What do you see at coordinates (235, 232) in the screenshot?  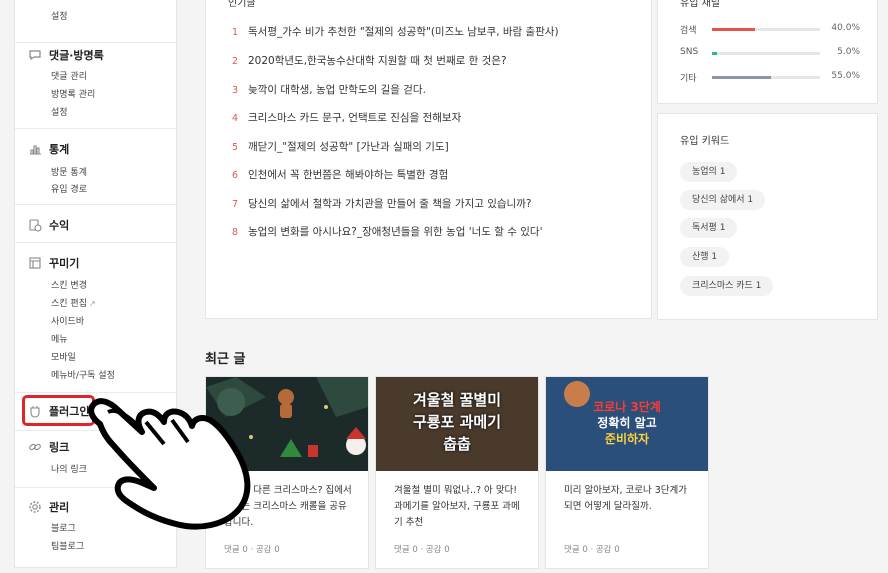 I see `rank-number: 8` at bounding box center [235, 232].